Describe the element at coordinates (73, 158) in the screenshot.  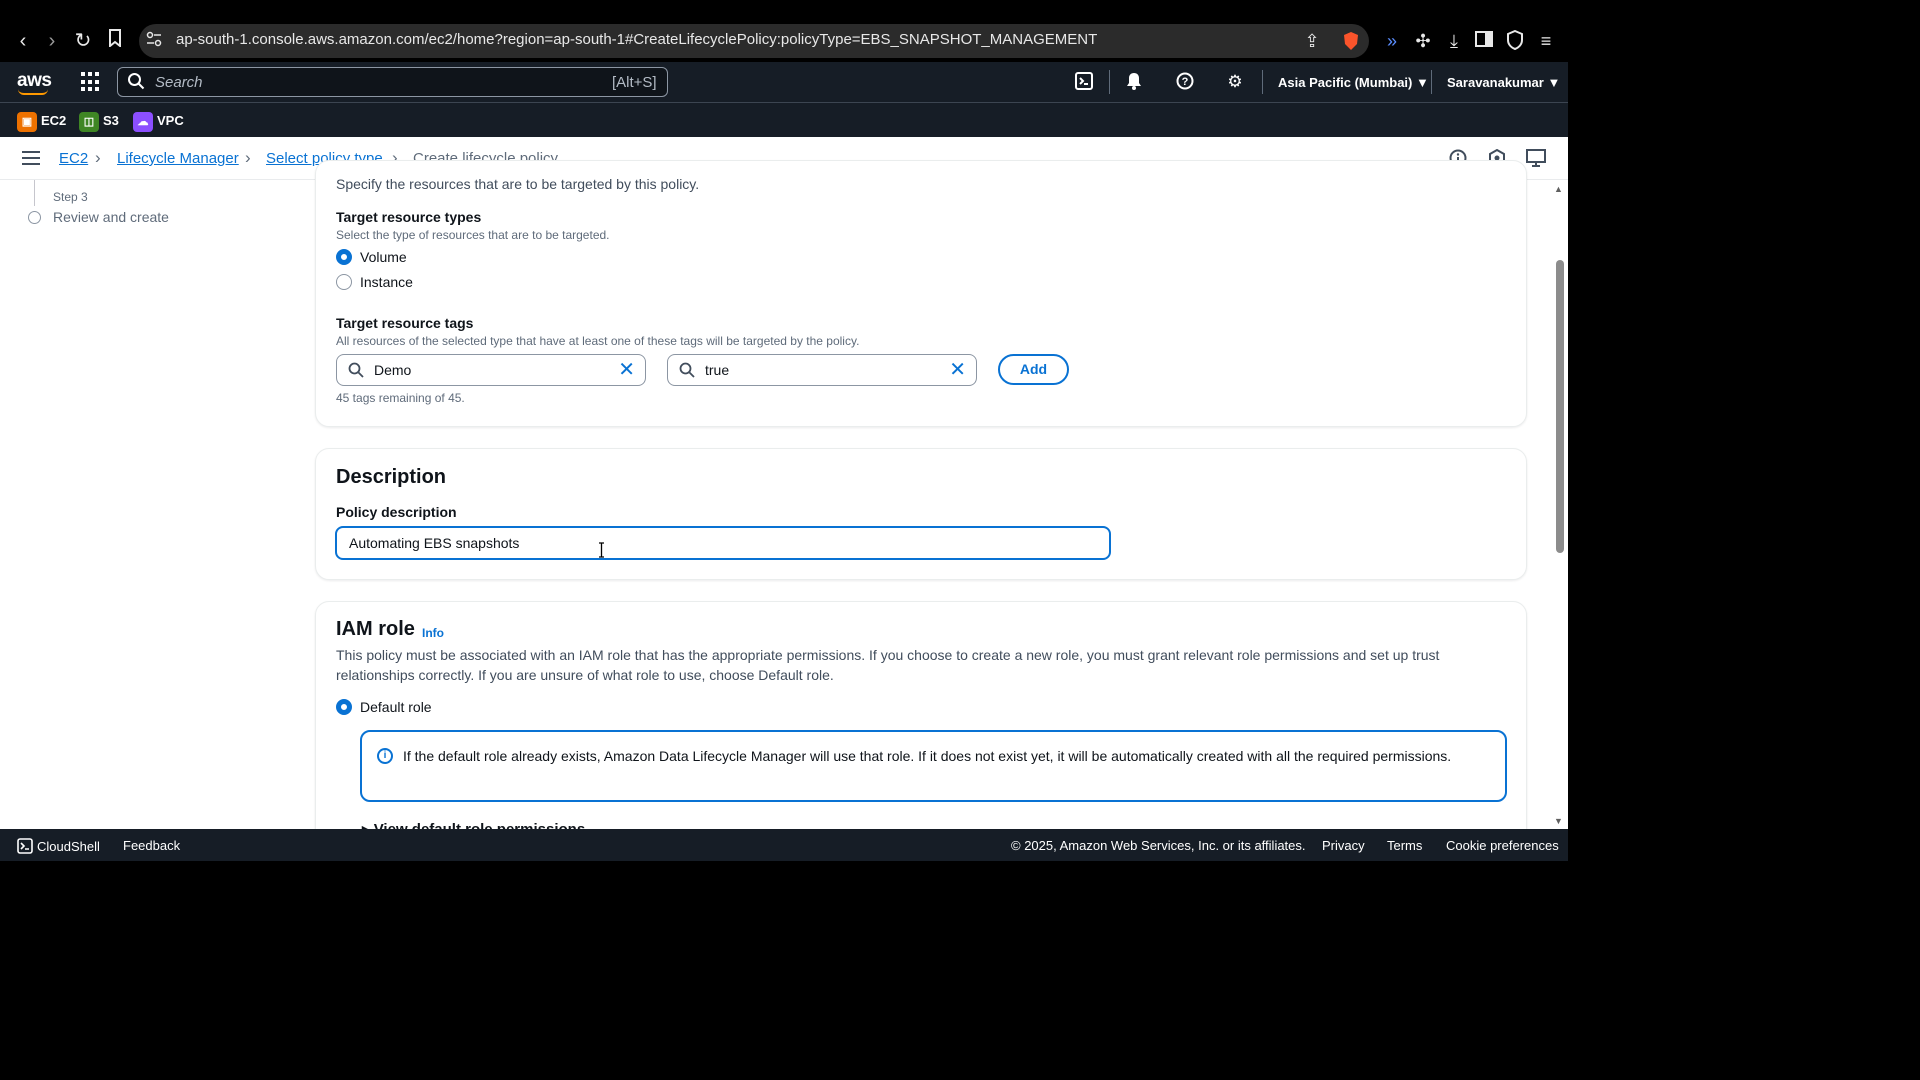
I see `breadcrumb-ec2: EC2` at that location.